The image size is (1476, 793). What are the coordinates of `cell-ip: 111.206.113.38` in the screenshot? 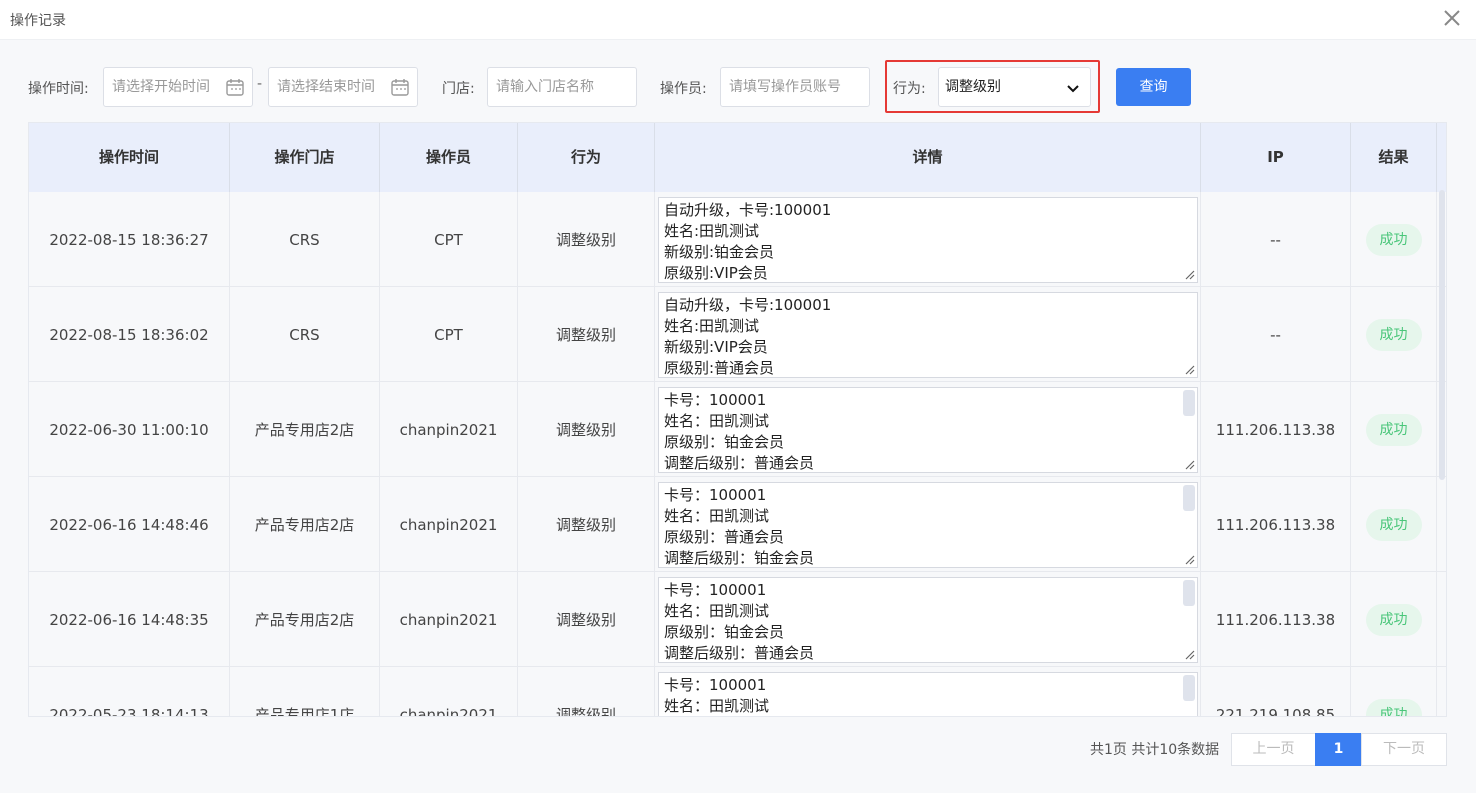 It's located at (1276, 524).